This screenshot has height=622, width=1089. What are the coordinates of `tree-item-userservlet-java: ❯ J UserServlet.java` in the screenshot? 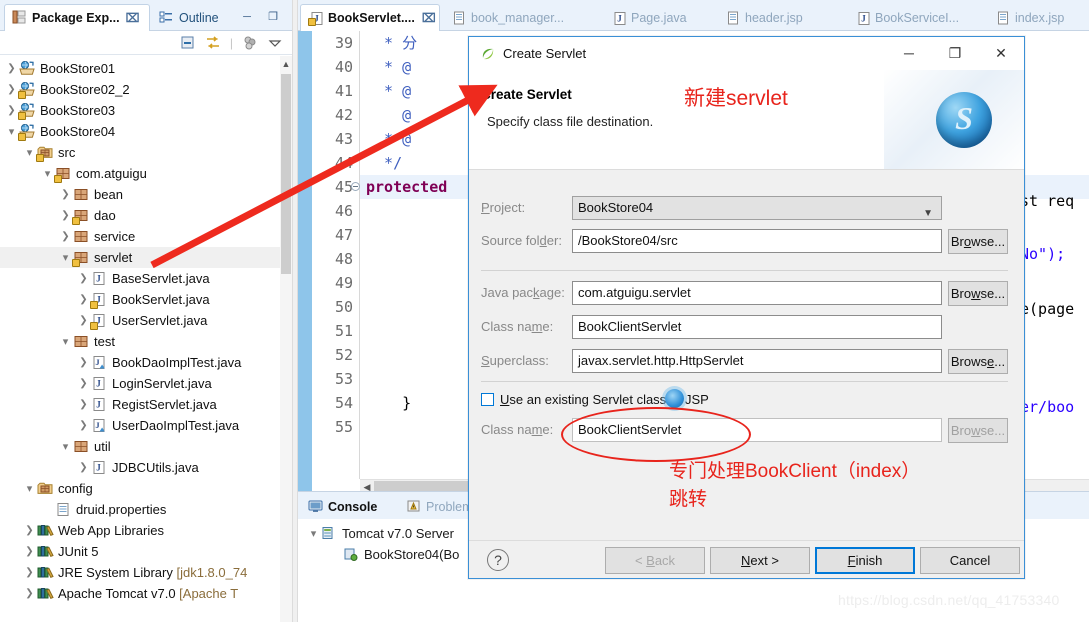 It's located at (140, 320).